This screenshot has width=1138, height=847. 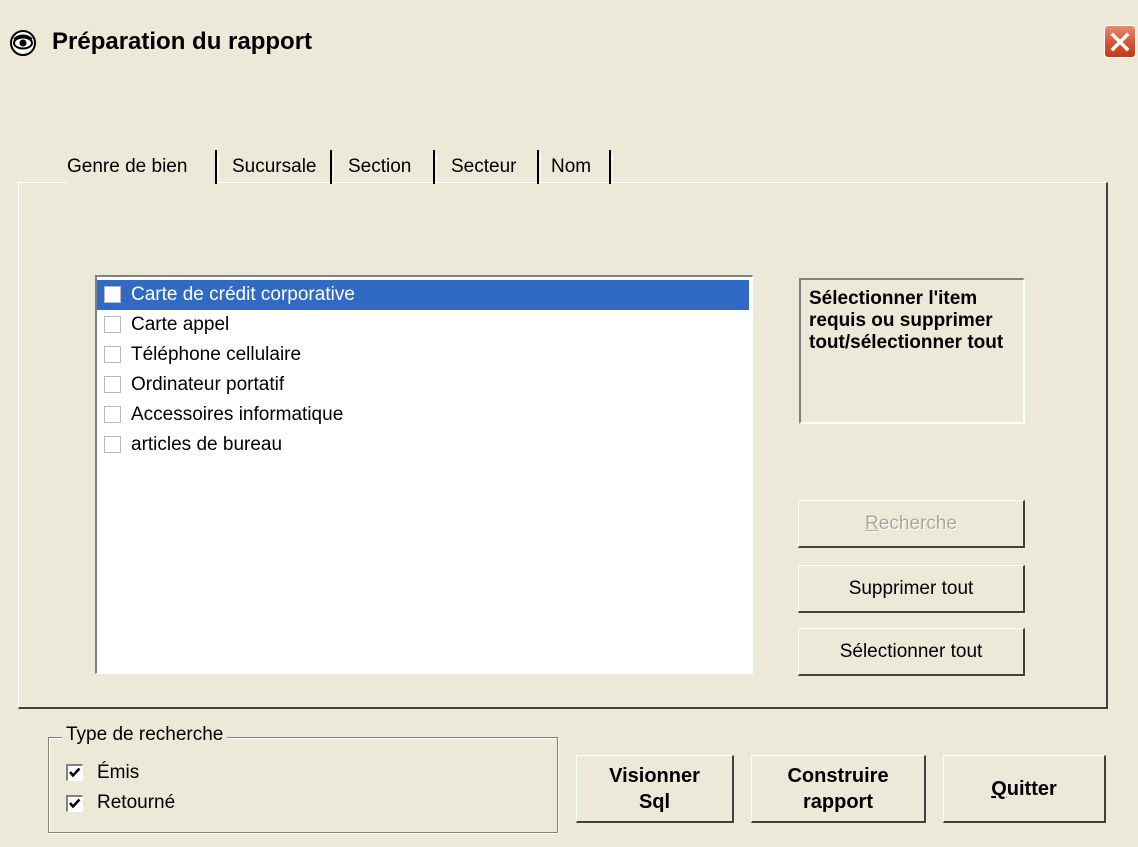 What do you see at coordinates (127, 166) in the screenshot?
I see `tab-label: Genre de bien` at bounding box center [127, 166].